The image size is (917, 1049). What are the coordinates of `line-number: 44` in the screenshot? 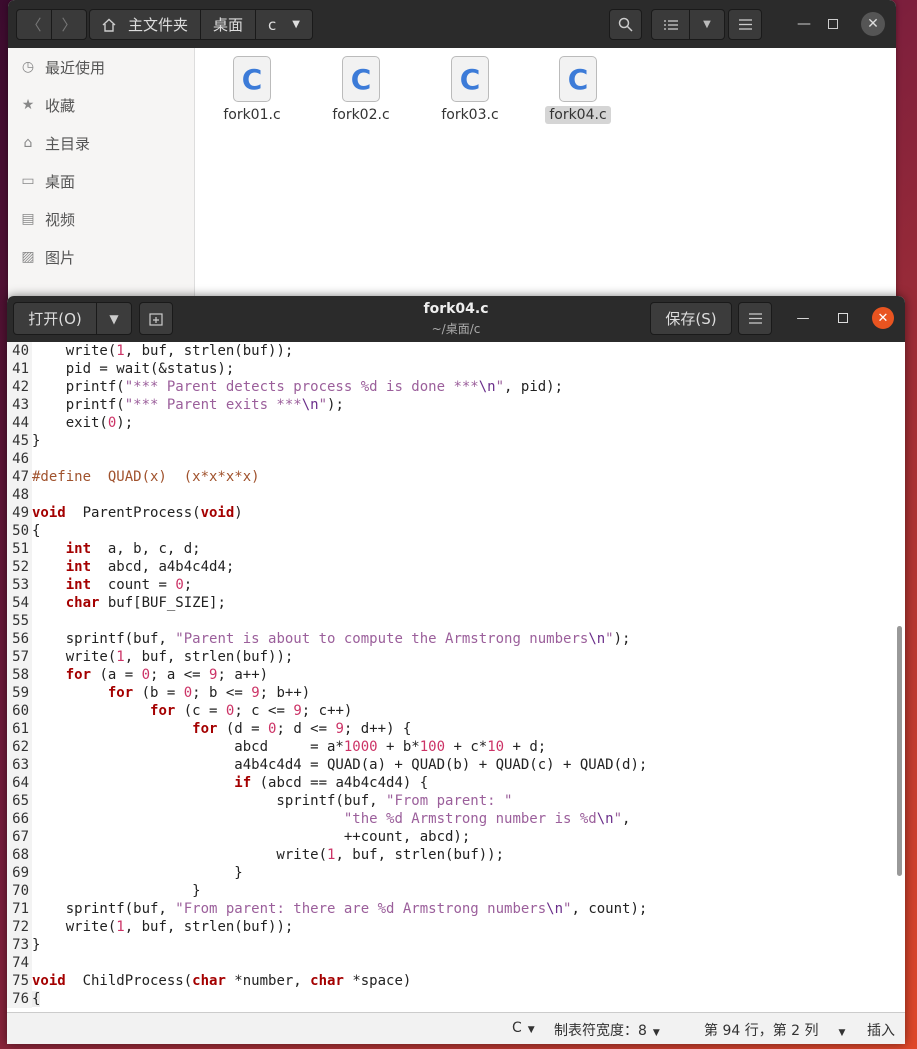 It's located at (19, 423).